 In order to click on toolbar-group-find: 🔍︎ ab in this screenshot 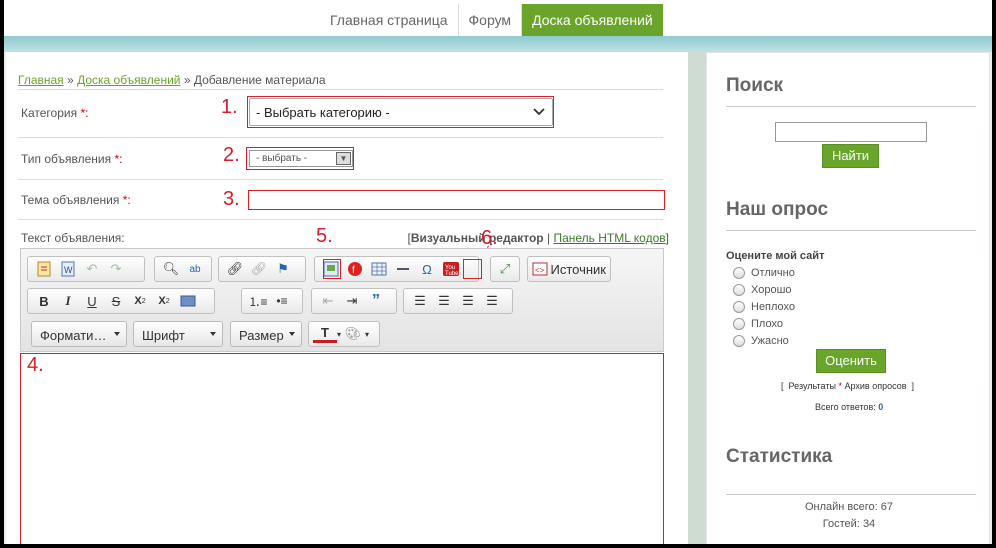, I will do `click(183, 269)`.